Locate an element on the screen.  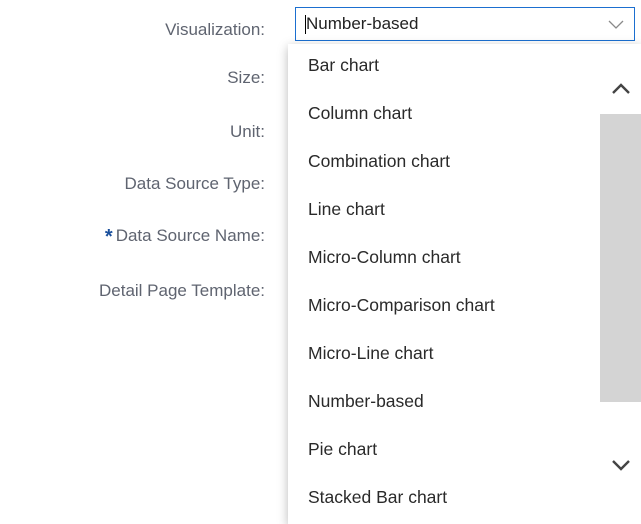
visualization-select: Number-based is located at coordinates (465, 24).